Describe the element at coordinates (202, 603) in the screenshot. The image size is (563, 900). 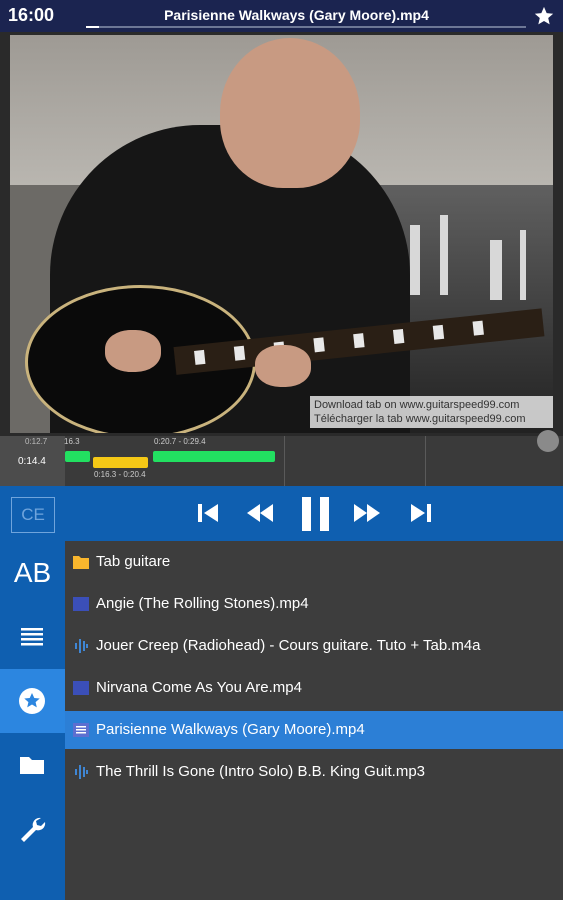
I see `file-name: Angie (The Rolling Stones).mp4` at that location.